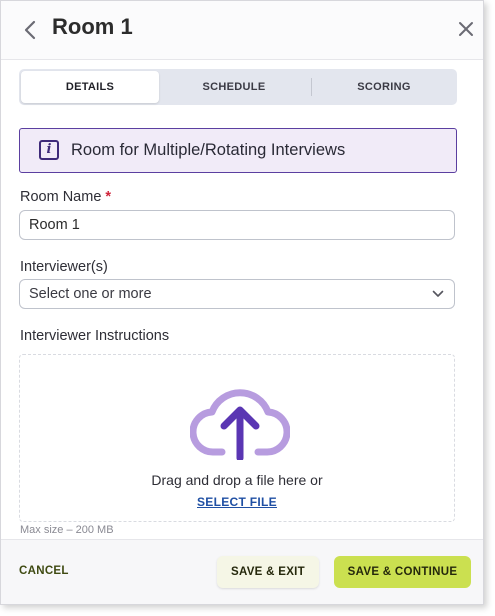 The height and width of the screenshot is (616, 495). Describe the element at coordinates (90, 87) in the screenshot. I see `tab-details: DETAILS` at that location.